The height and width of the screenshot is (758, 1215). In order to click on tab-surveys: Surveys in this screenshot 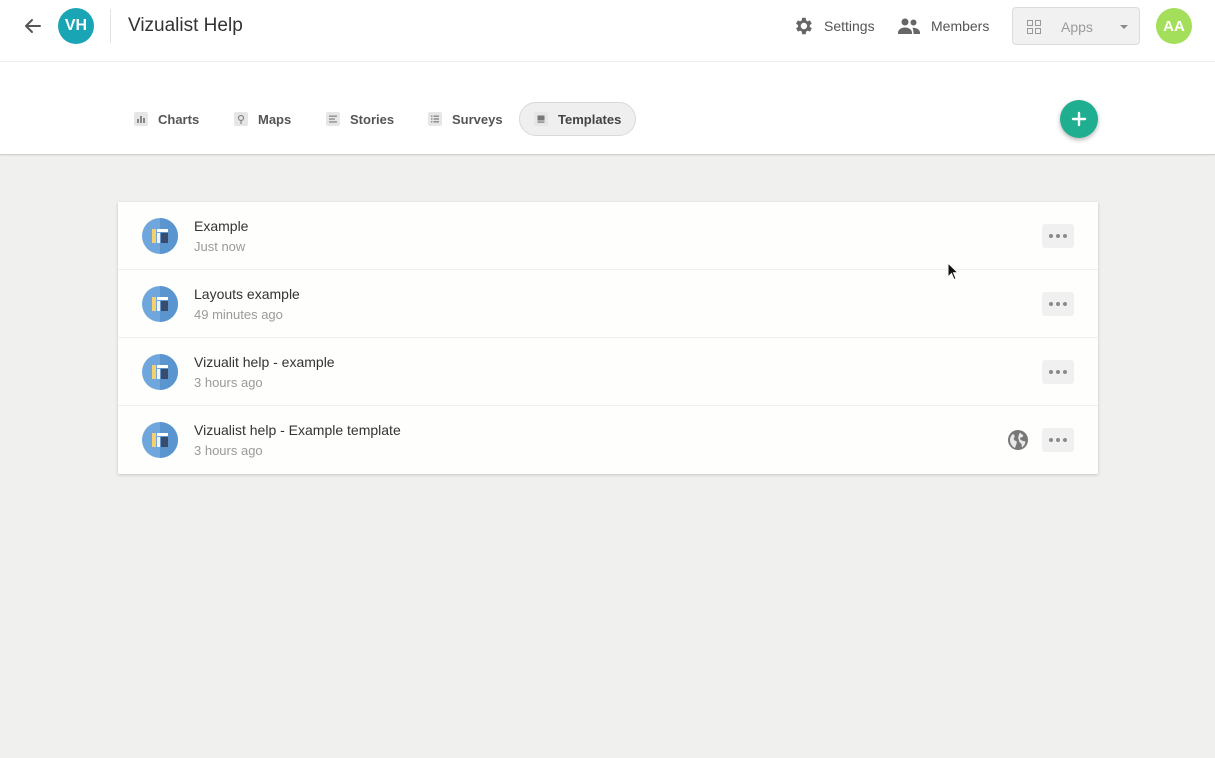, I will do `click(465, 119)`.